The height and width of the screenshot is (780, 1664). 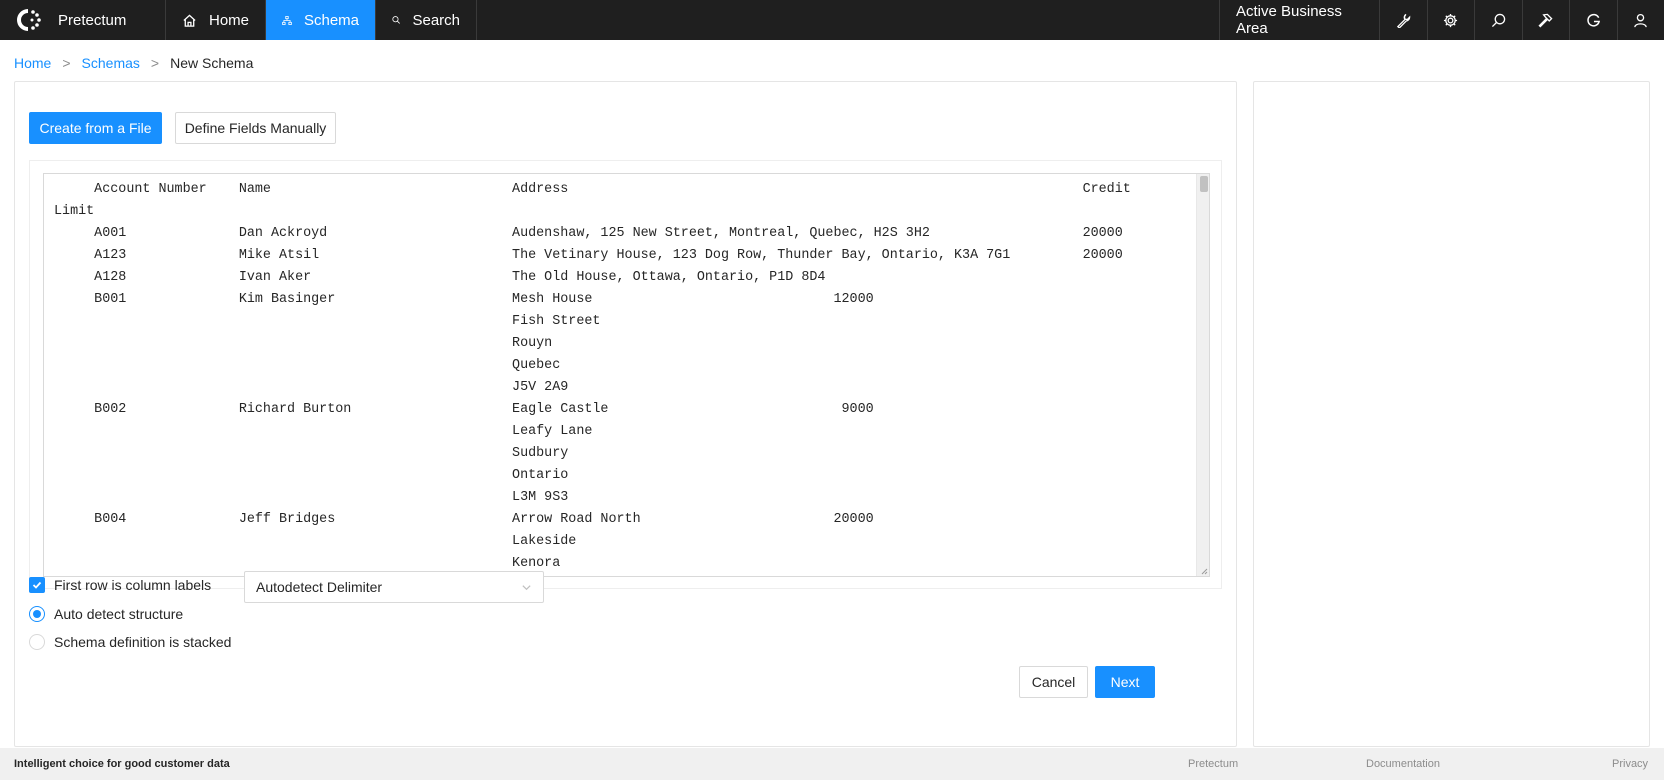 I want to click on next-button: Next, so click(x=1125, y=682).